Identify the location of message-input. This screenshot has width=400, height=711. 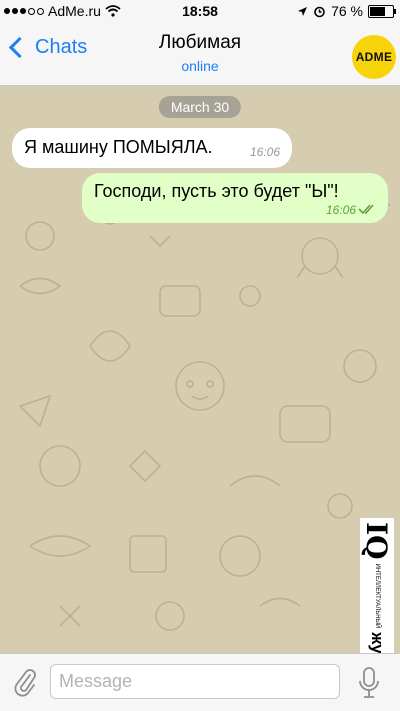
(195, 681).